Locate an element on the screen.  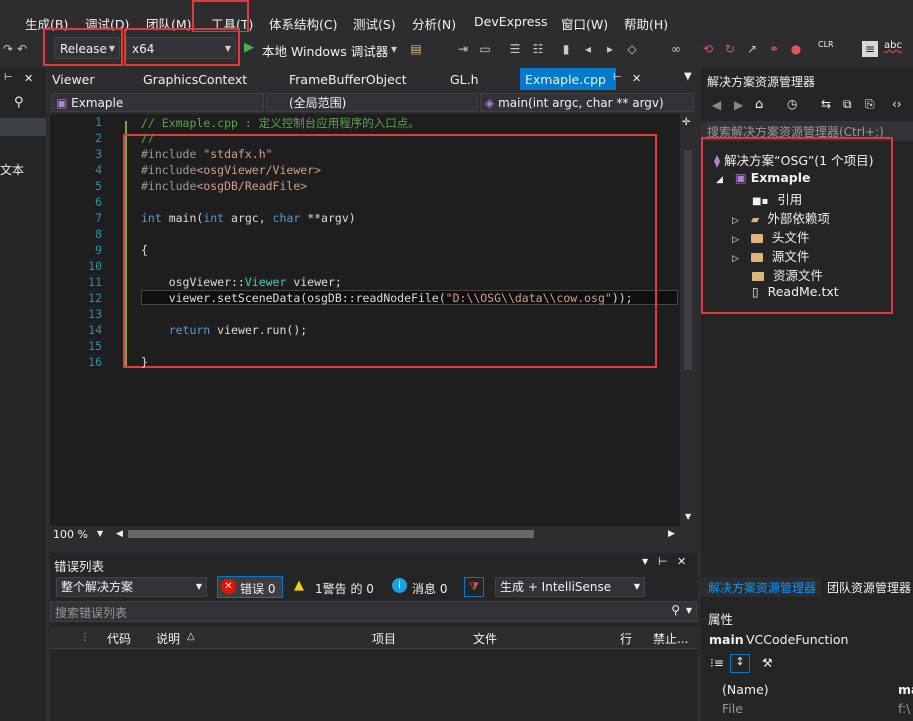
clear-bookmark-icon: ◇ is located at coordinates (632, 49).